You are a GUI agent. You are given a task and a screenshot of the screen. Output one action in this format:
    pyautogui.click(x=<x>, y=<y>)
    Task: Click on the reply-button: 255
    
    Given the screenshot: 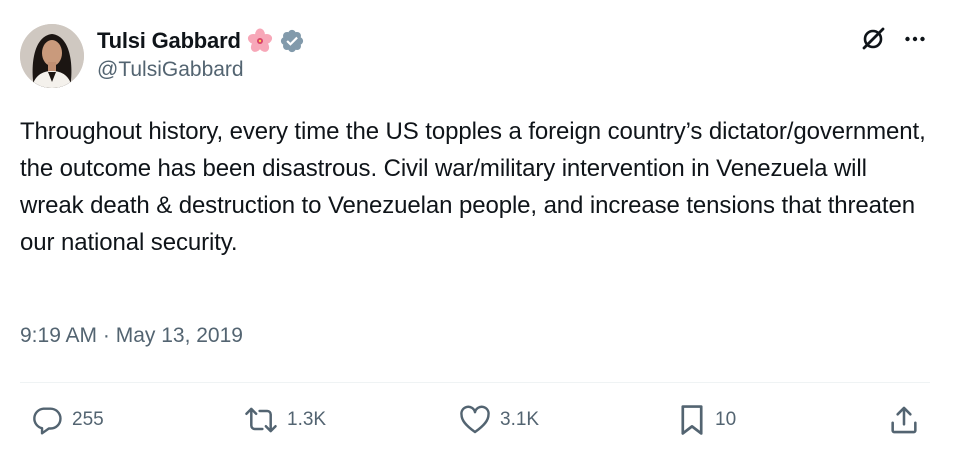 What is the action you would take?
    pyautogui.click(x=67, y=420)
    